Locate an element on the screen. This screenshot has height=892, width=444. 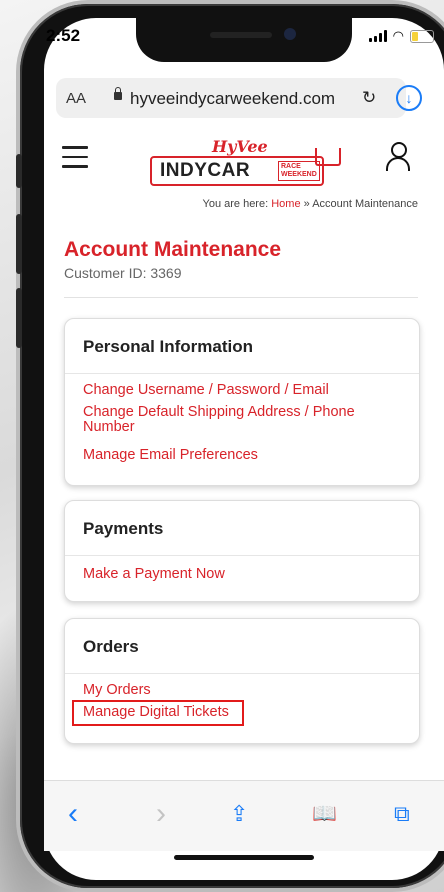
download-icon: ↓ is located at coordinates (409, 98).